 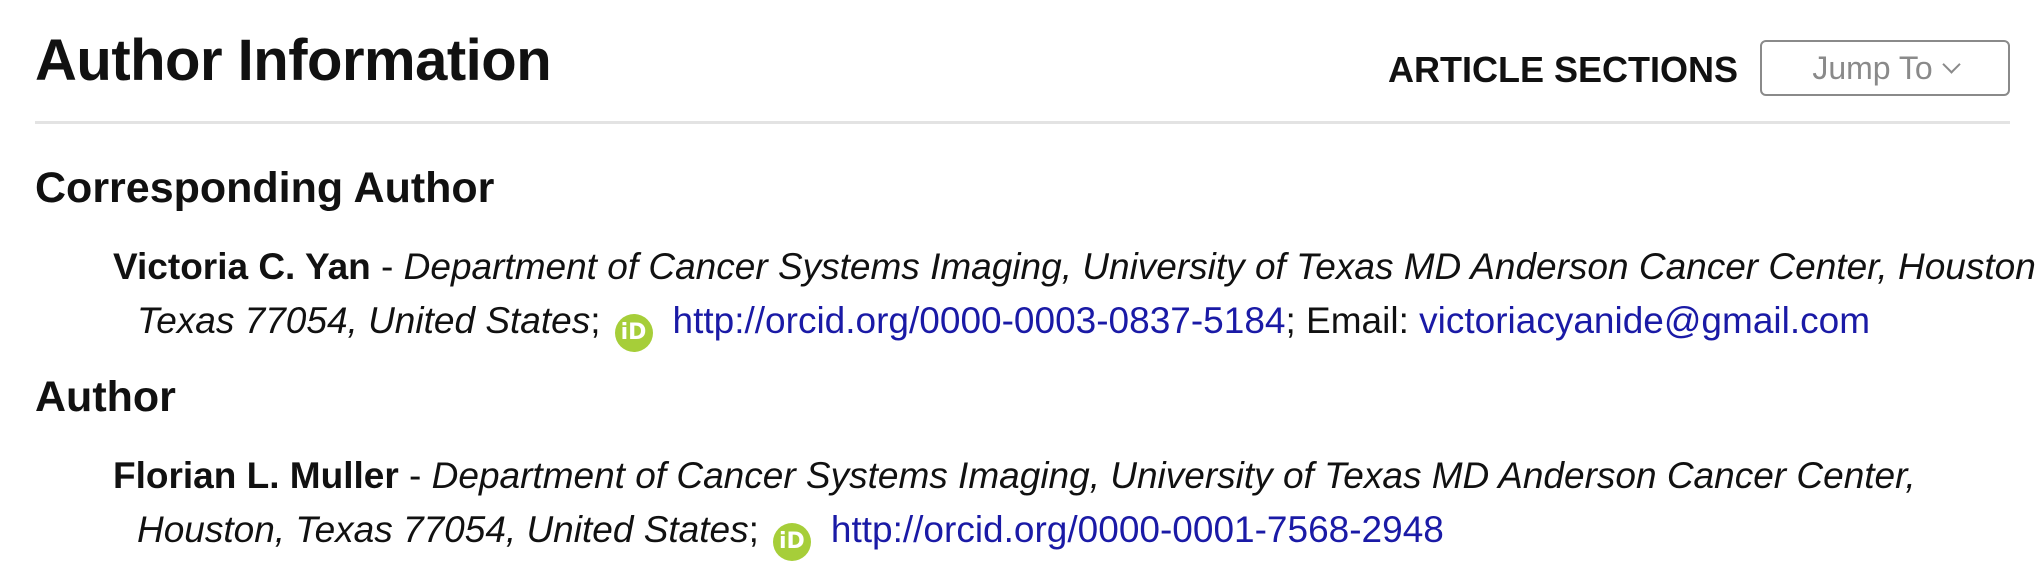 What do you see at coordinates (364, 320) in the screenshot?
I see `affiliation-continued: Texas 77054, United States` at bounding box center [364, 320].